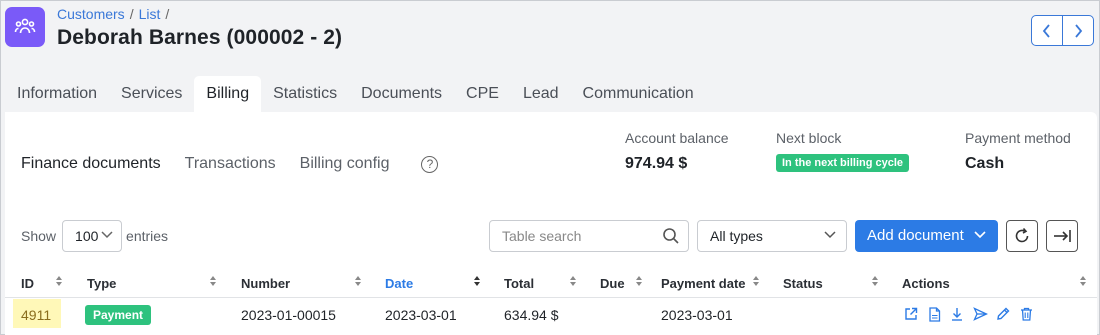  I want to click on export-icon, so click(1062, 236).